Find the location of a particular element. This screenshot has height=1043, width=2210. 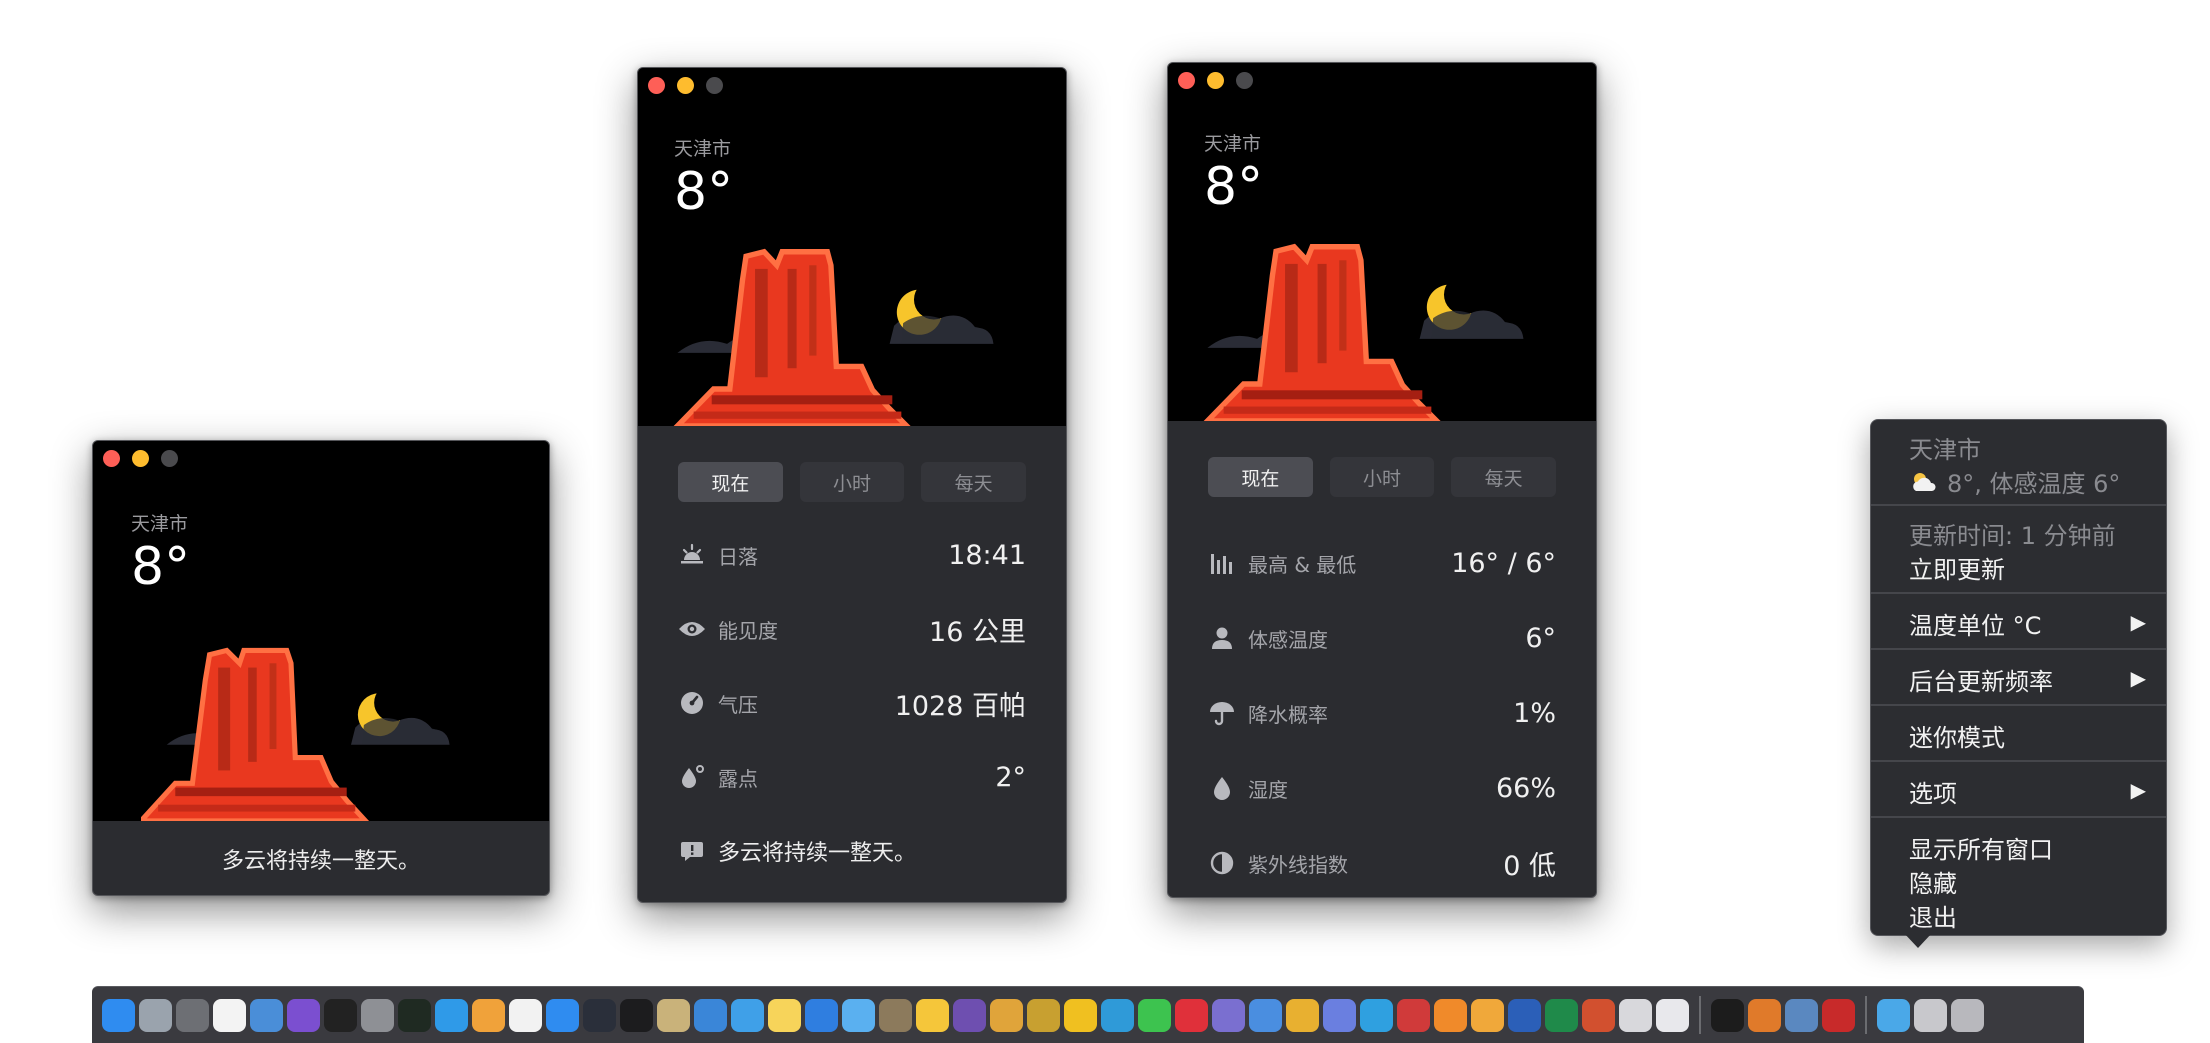

speech-bubble-icon is located at coordinates (692, 851).